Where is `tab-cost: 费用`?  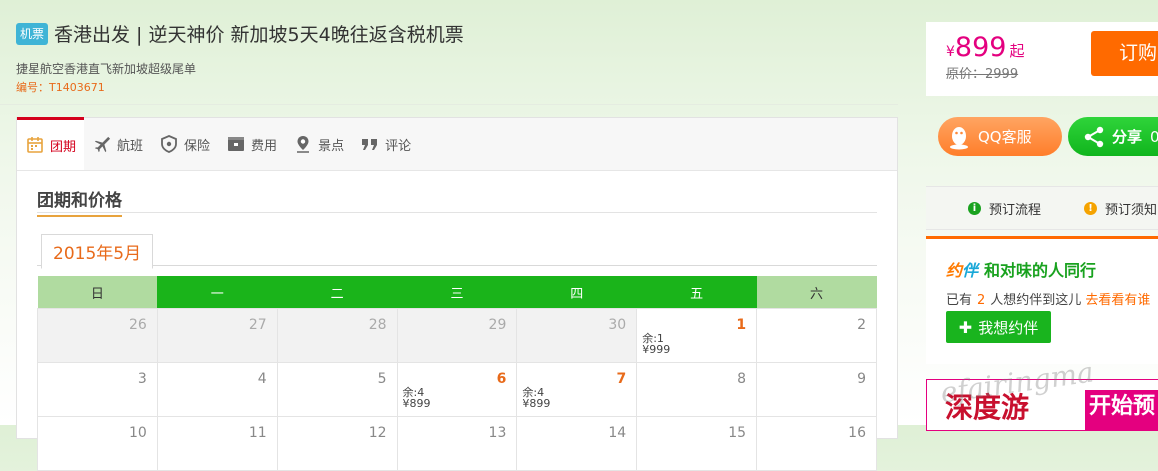
tab-cost: 费用 is located at coordinates (251, 144).